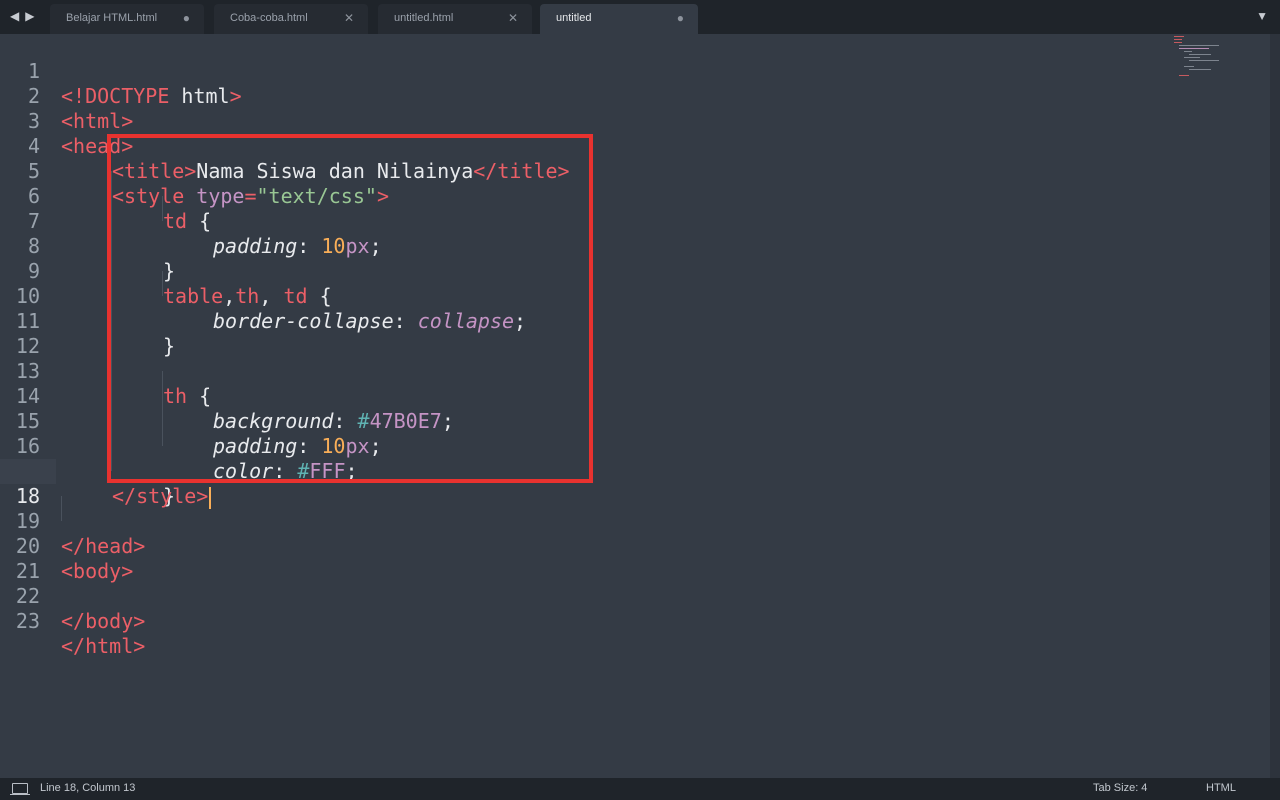 Image resolution: width=1280 pixels, height=800 pixels. Describe the element at coordinates (20, 789) in the screenshot. I see `panel-toggle-icon` at that location.